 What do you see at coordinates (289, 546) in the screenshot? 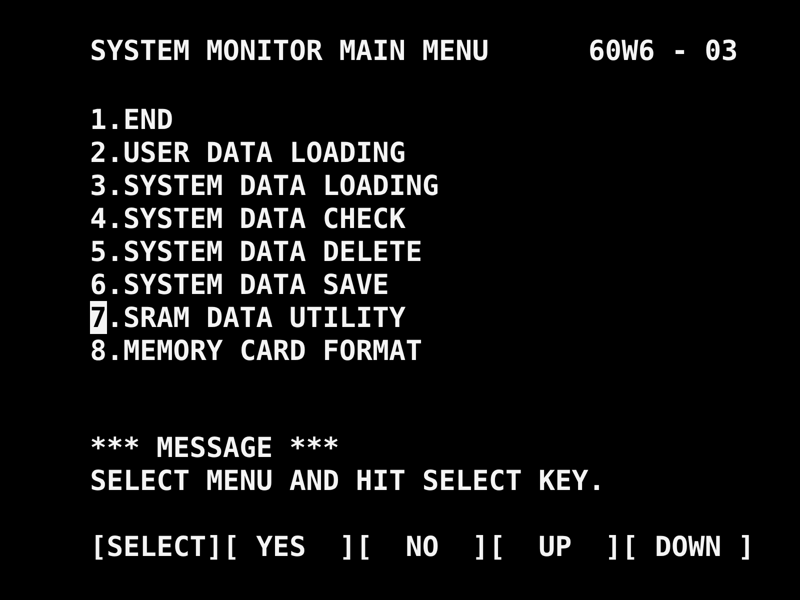
I see `function-key-label: [ YES ]` at bounding box center [289, 546].